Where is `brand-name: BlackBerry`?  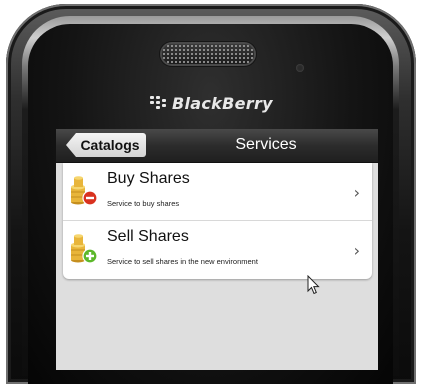
brand-name: BlackBerry is located at coordinates (222, 103).